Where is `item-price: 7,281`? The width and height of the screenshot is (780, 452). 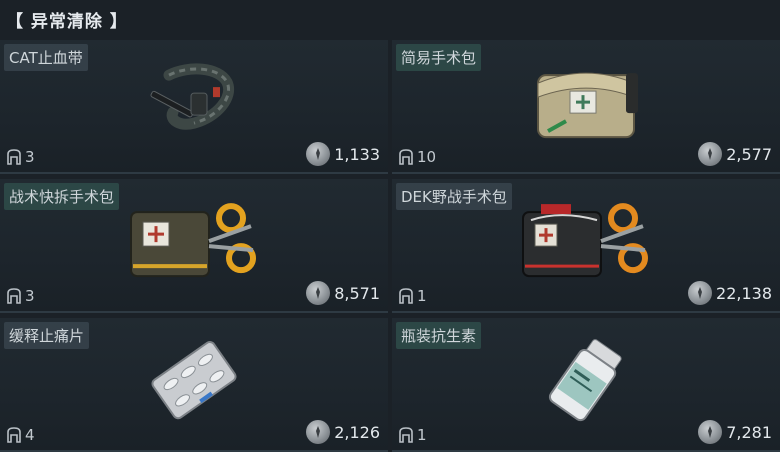 item-price: 7,281 is located at coordinates (735, 432).